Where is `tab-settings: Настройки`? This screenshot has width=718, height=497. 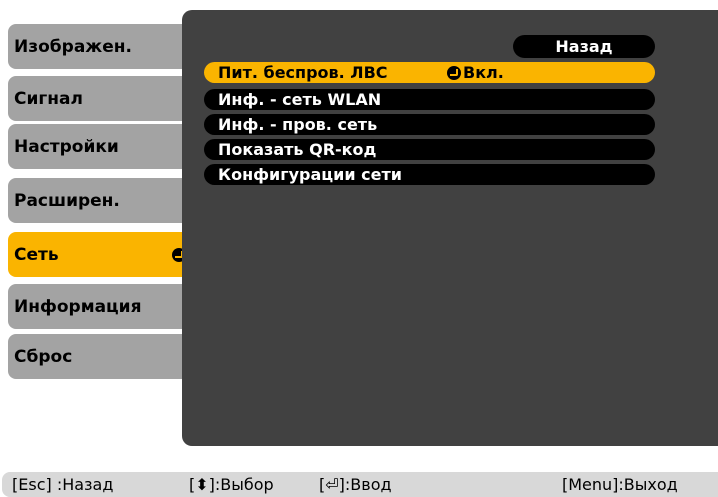 tab-settings: Настройки is located at coordinates (95, 146).